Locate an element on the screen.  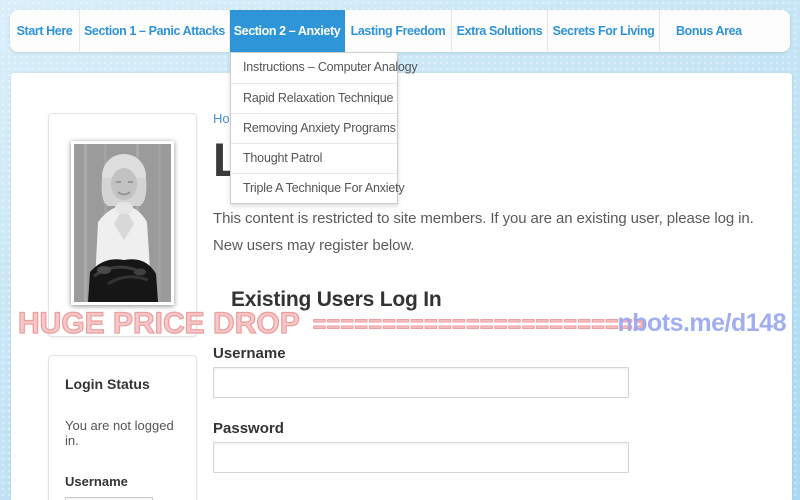
menu-item-removing-anxiety-programs: Removing Anxiety Programs is located at coordinates (314, 128).